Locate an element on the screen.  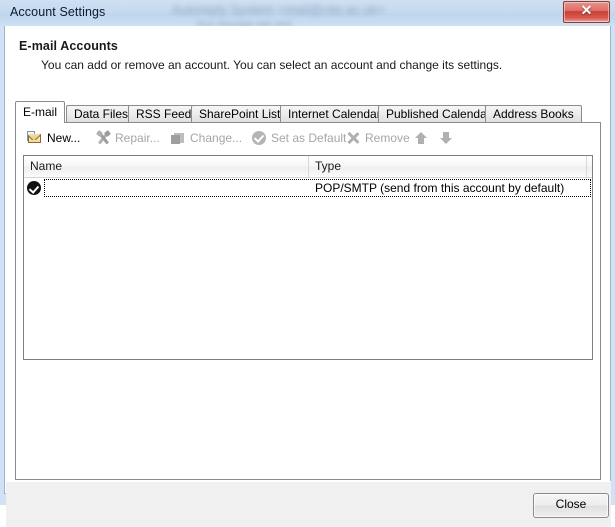
default-account-check-icon is located at coordinates (34, 188).